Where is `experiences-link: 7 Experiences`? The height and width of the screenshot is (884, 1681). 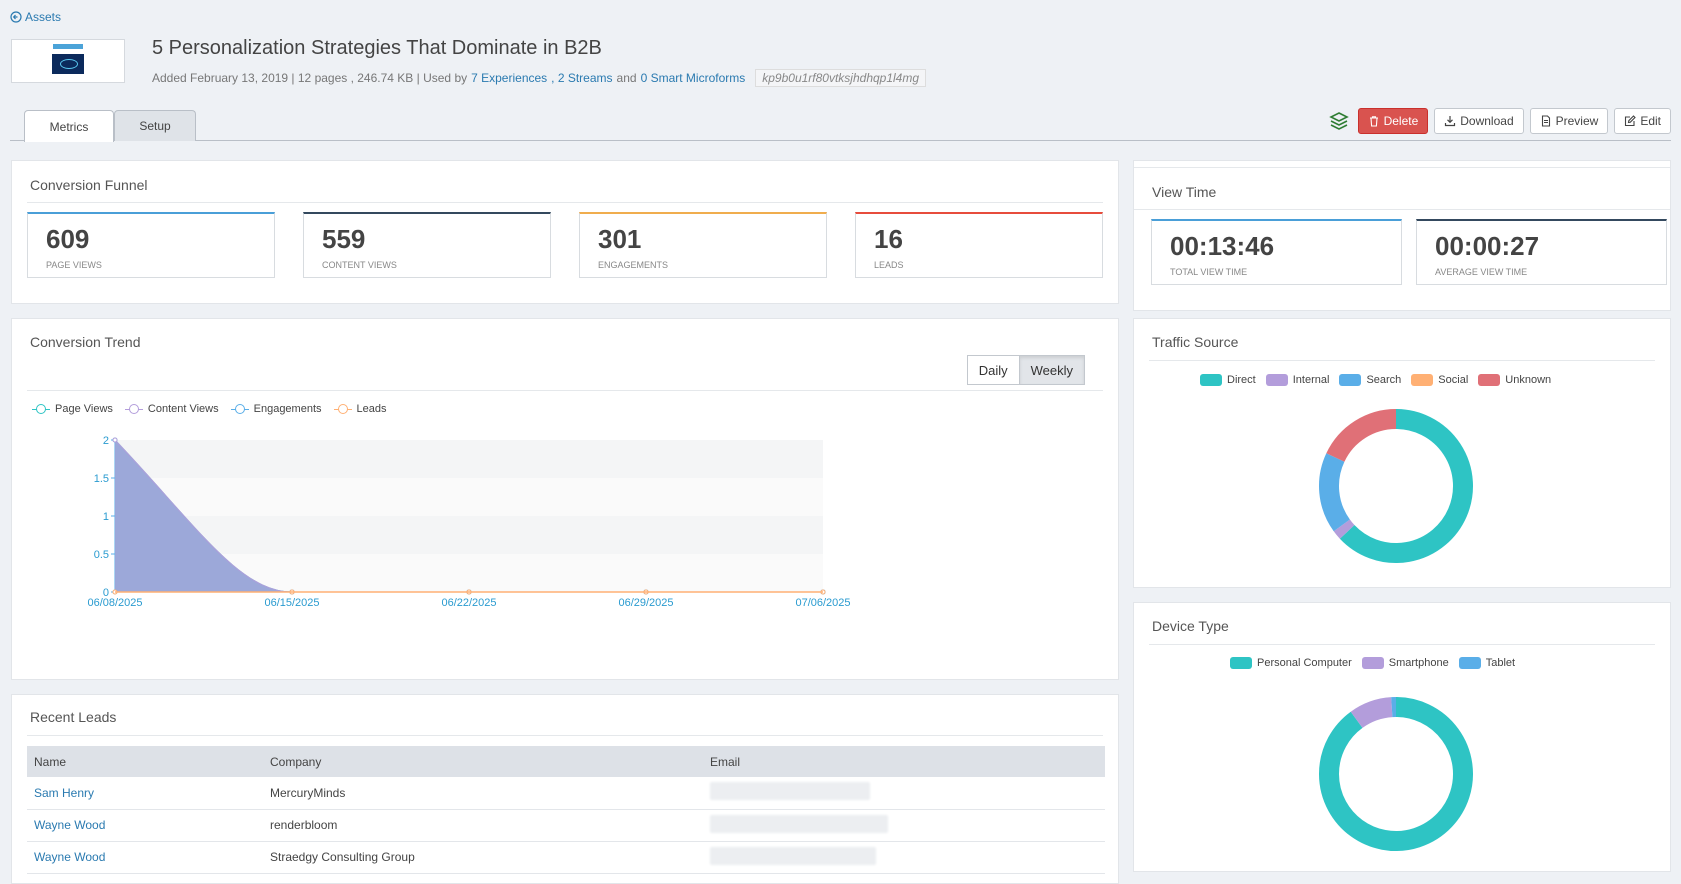 experiences-link: 7 Experiences is located at coordinates (509, 78).